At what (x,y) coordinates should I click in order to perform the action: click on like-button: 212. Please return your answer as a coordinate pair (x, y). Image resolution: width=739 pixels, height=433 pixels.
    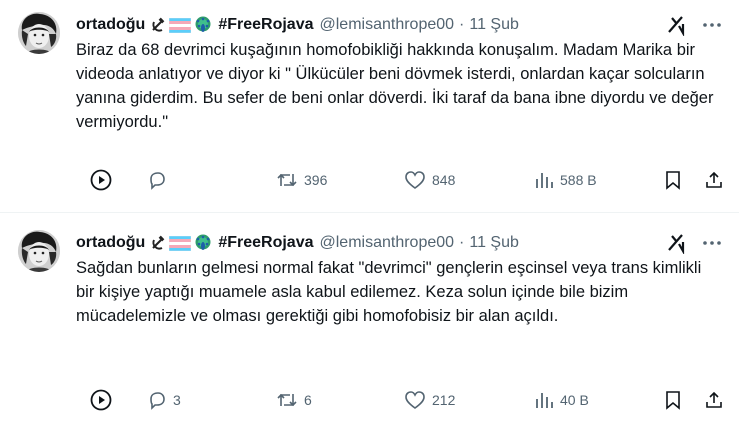
    Looking at the image, I should click on (429, 400).